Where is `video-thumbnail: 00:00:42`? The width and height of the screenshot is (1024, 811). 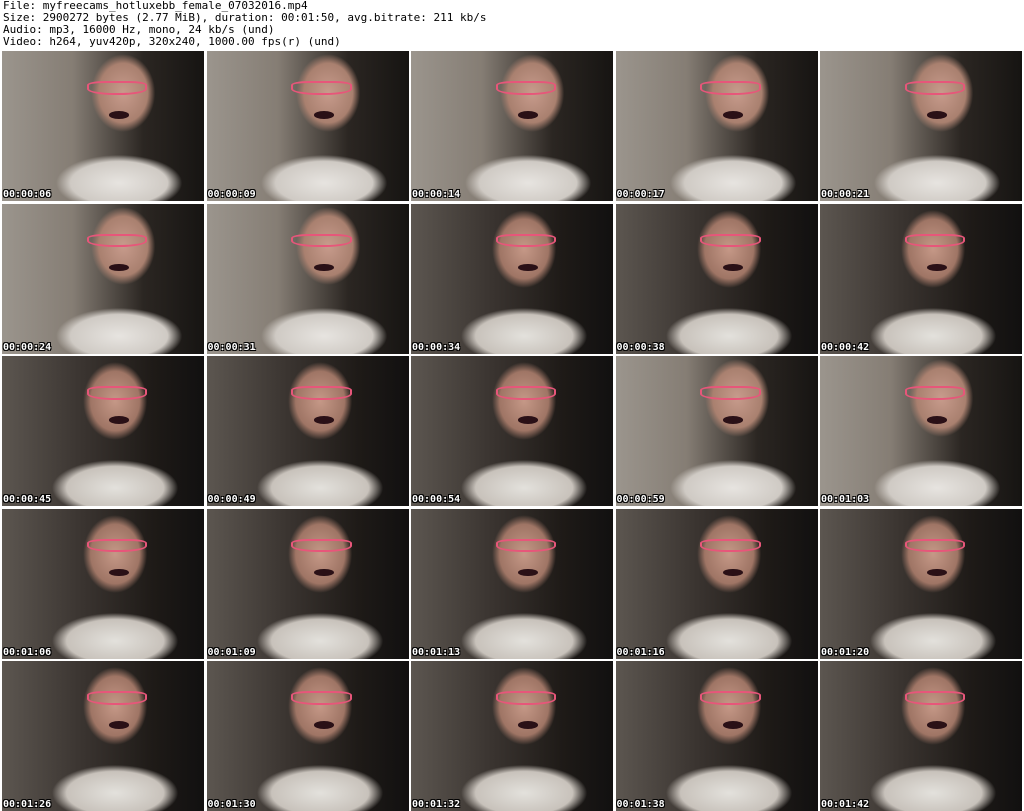
video-thumbnail: 00:00:42 is located at coordinates (921, 278).